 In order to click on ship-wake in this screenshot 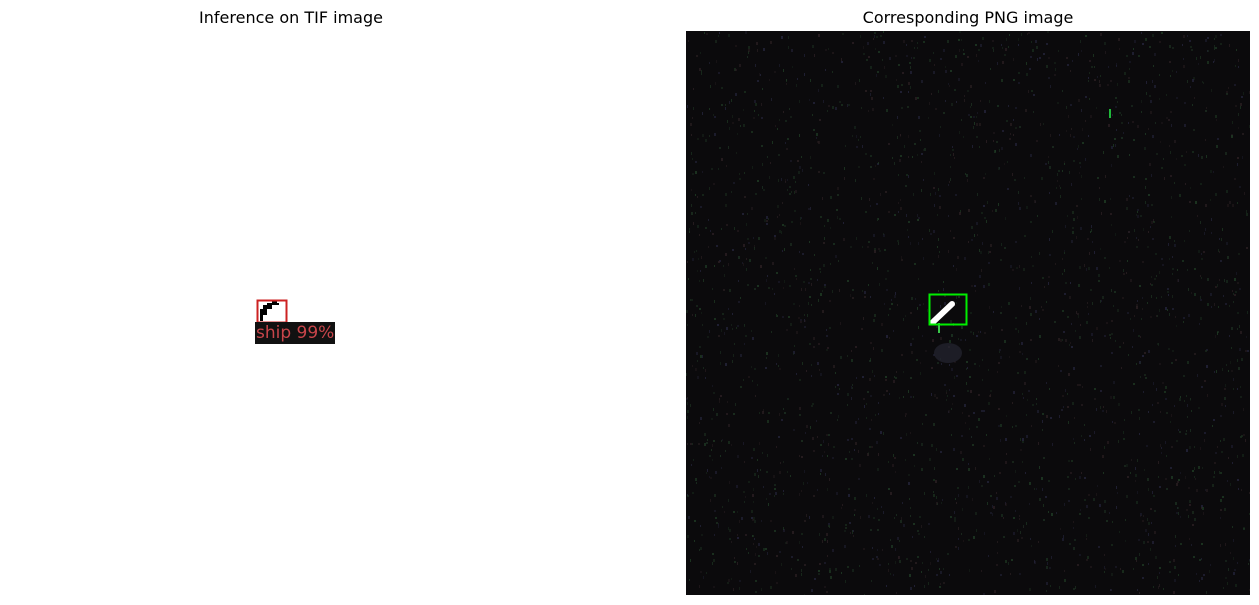, I will do `click(948, 353)`.